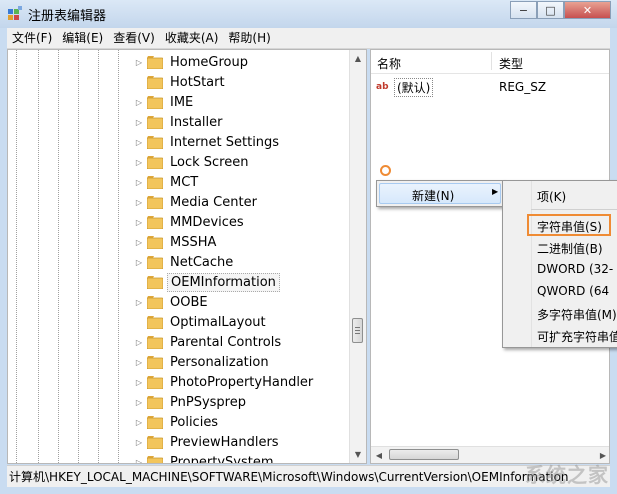 Image resolution: width=617 pixels, height=494 pixels. I want to click on tree-item: OptimalLayout, so click(225, 322).